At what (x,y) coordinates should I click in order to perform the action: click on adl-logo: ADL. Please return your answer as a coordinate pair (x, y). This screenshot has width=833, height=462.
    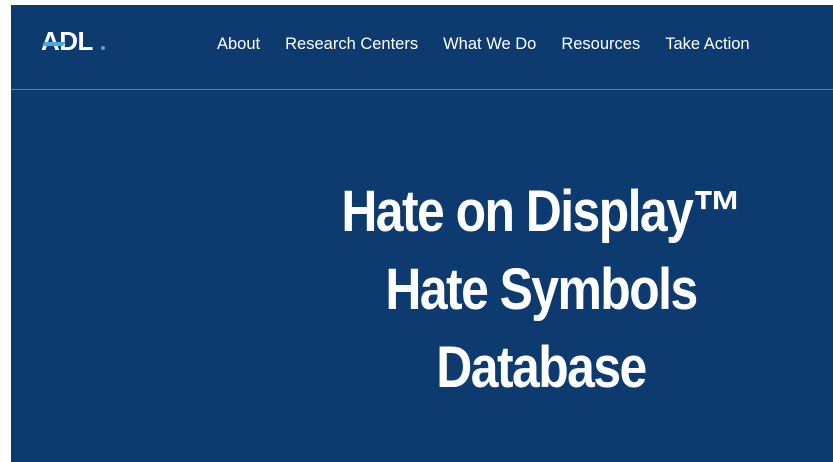
    Looking at the image, I should click on (73, 41).